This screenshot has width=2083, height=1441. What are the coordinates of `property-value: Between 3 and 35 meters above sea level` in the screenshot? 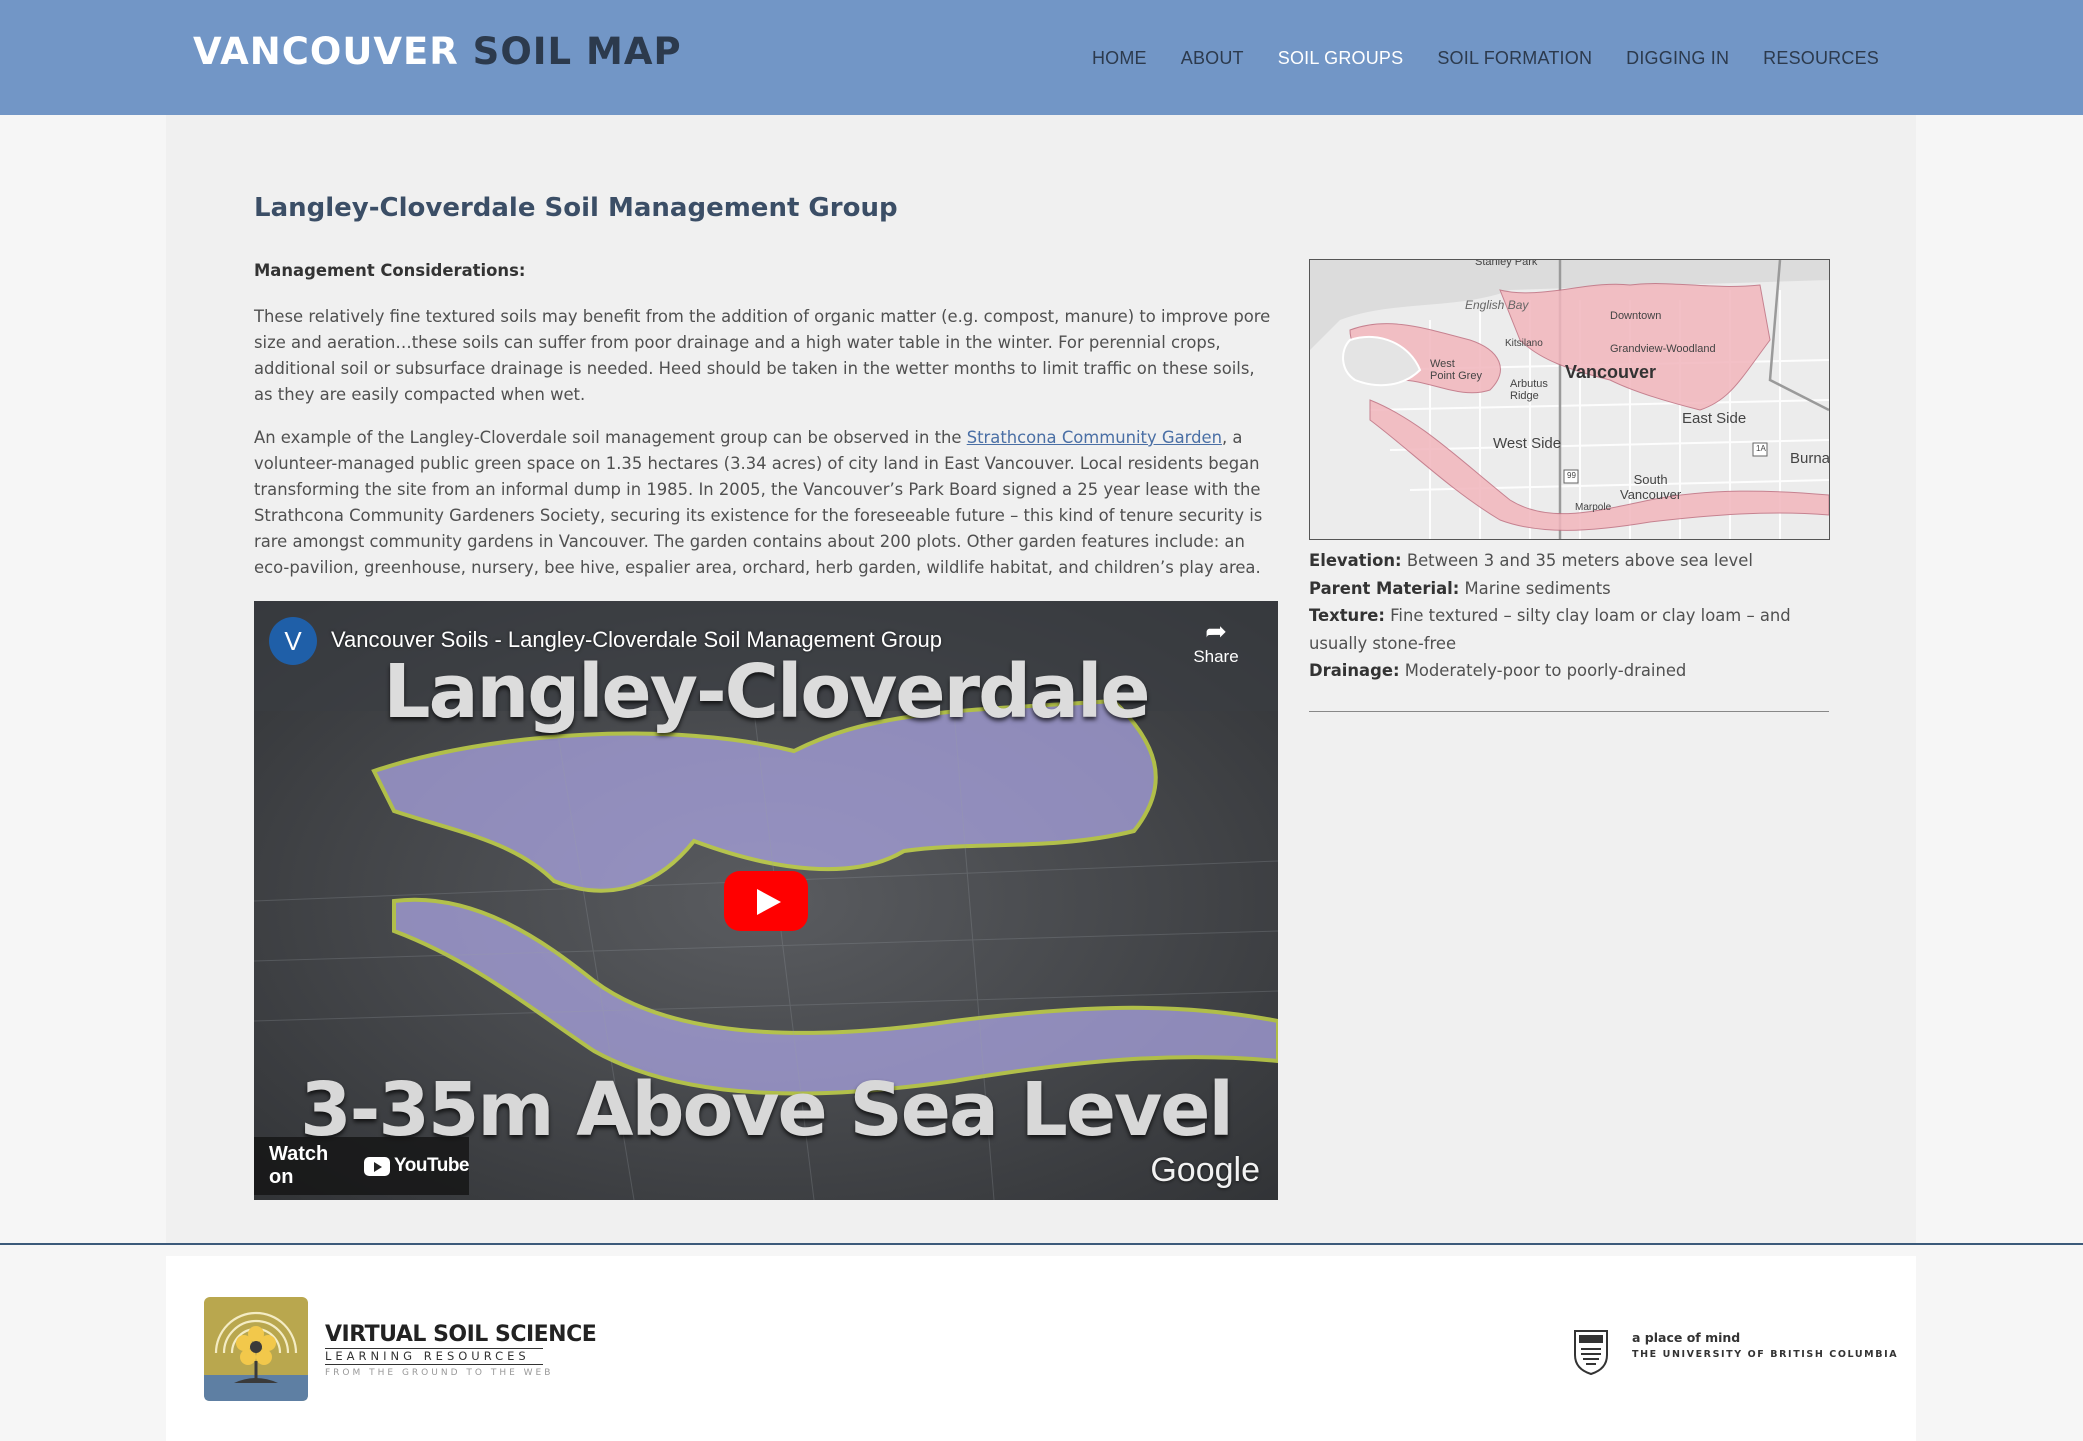 It's located at (1579, 560).